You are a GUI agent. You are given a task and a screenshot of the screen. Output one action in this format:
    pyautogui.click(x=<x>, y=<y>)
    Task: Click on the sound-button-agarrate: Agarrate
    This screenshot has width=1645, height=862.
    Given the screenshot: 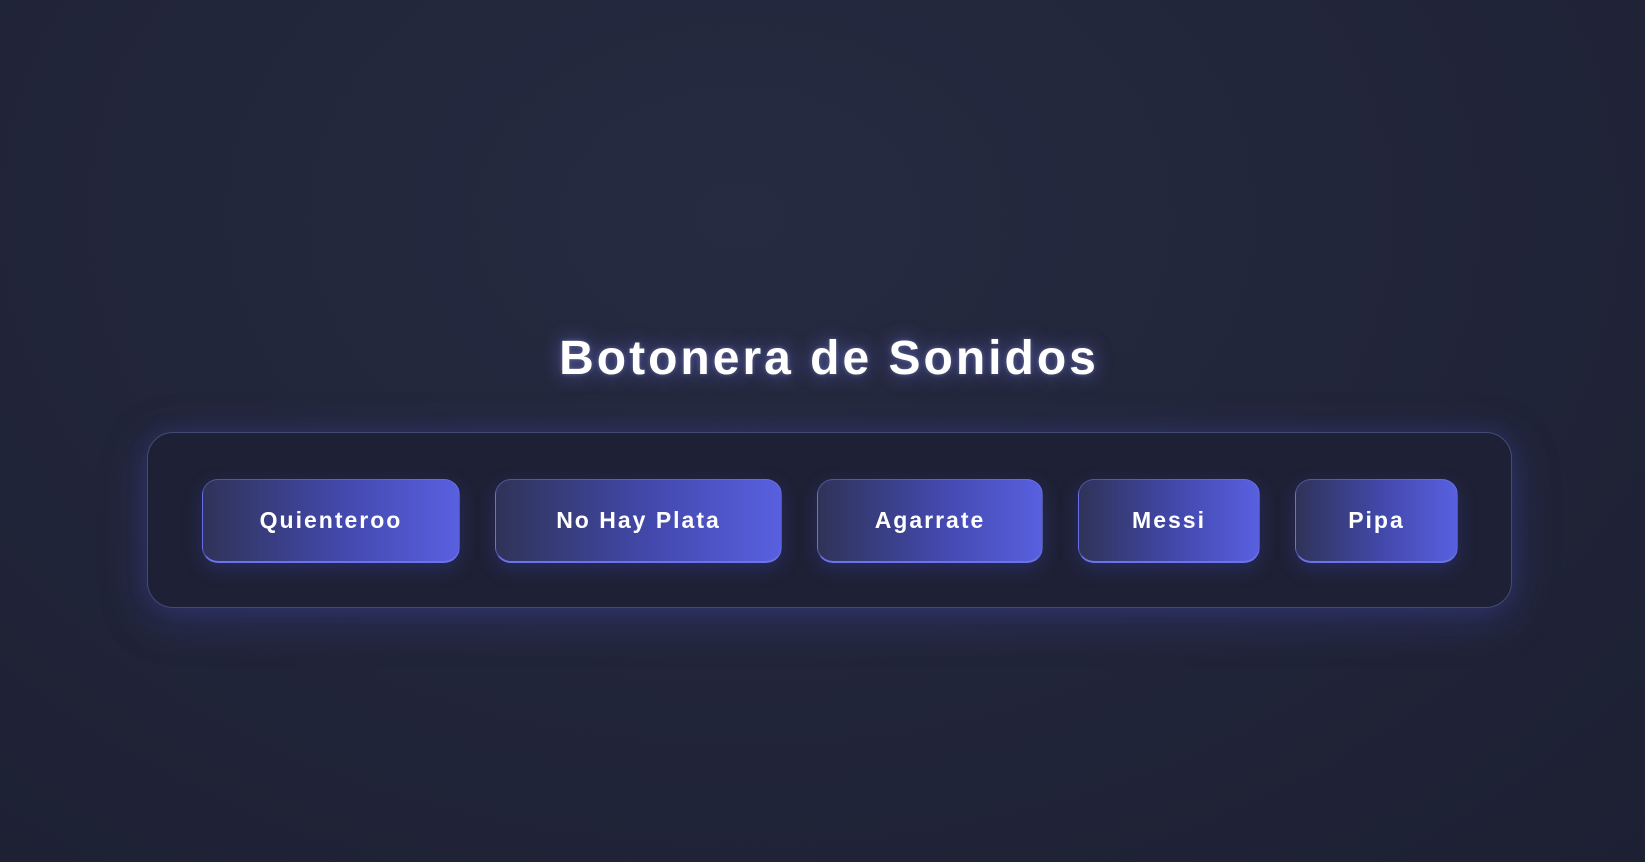 What is the action you would take?
    pyautogui.click(x=930, y=521)
    